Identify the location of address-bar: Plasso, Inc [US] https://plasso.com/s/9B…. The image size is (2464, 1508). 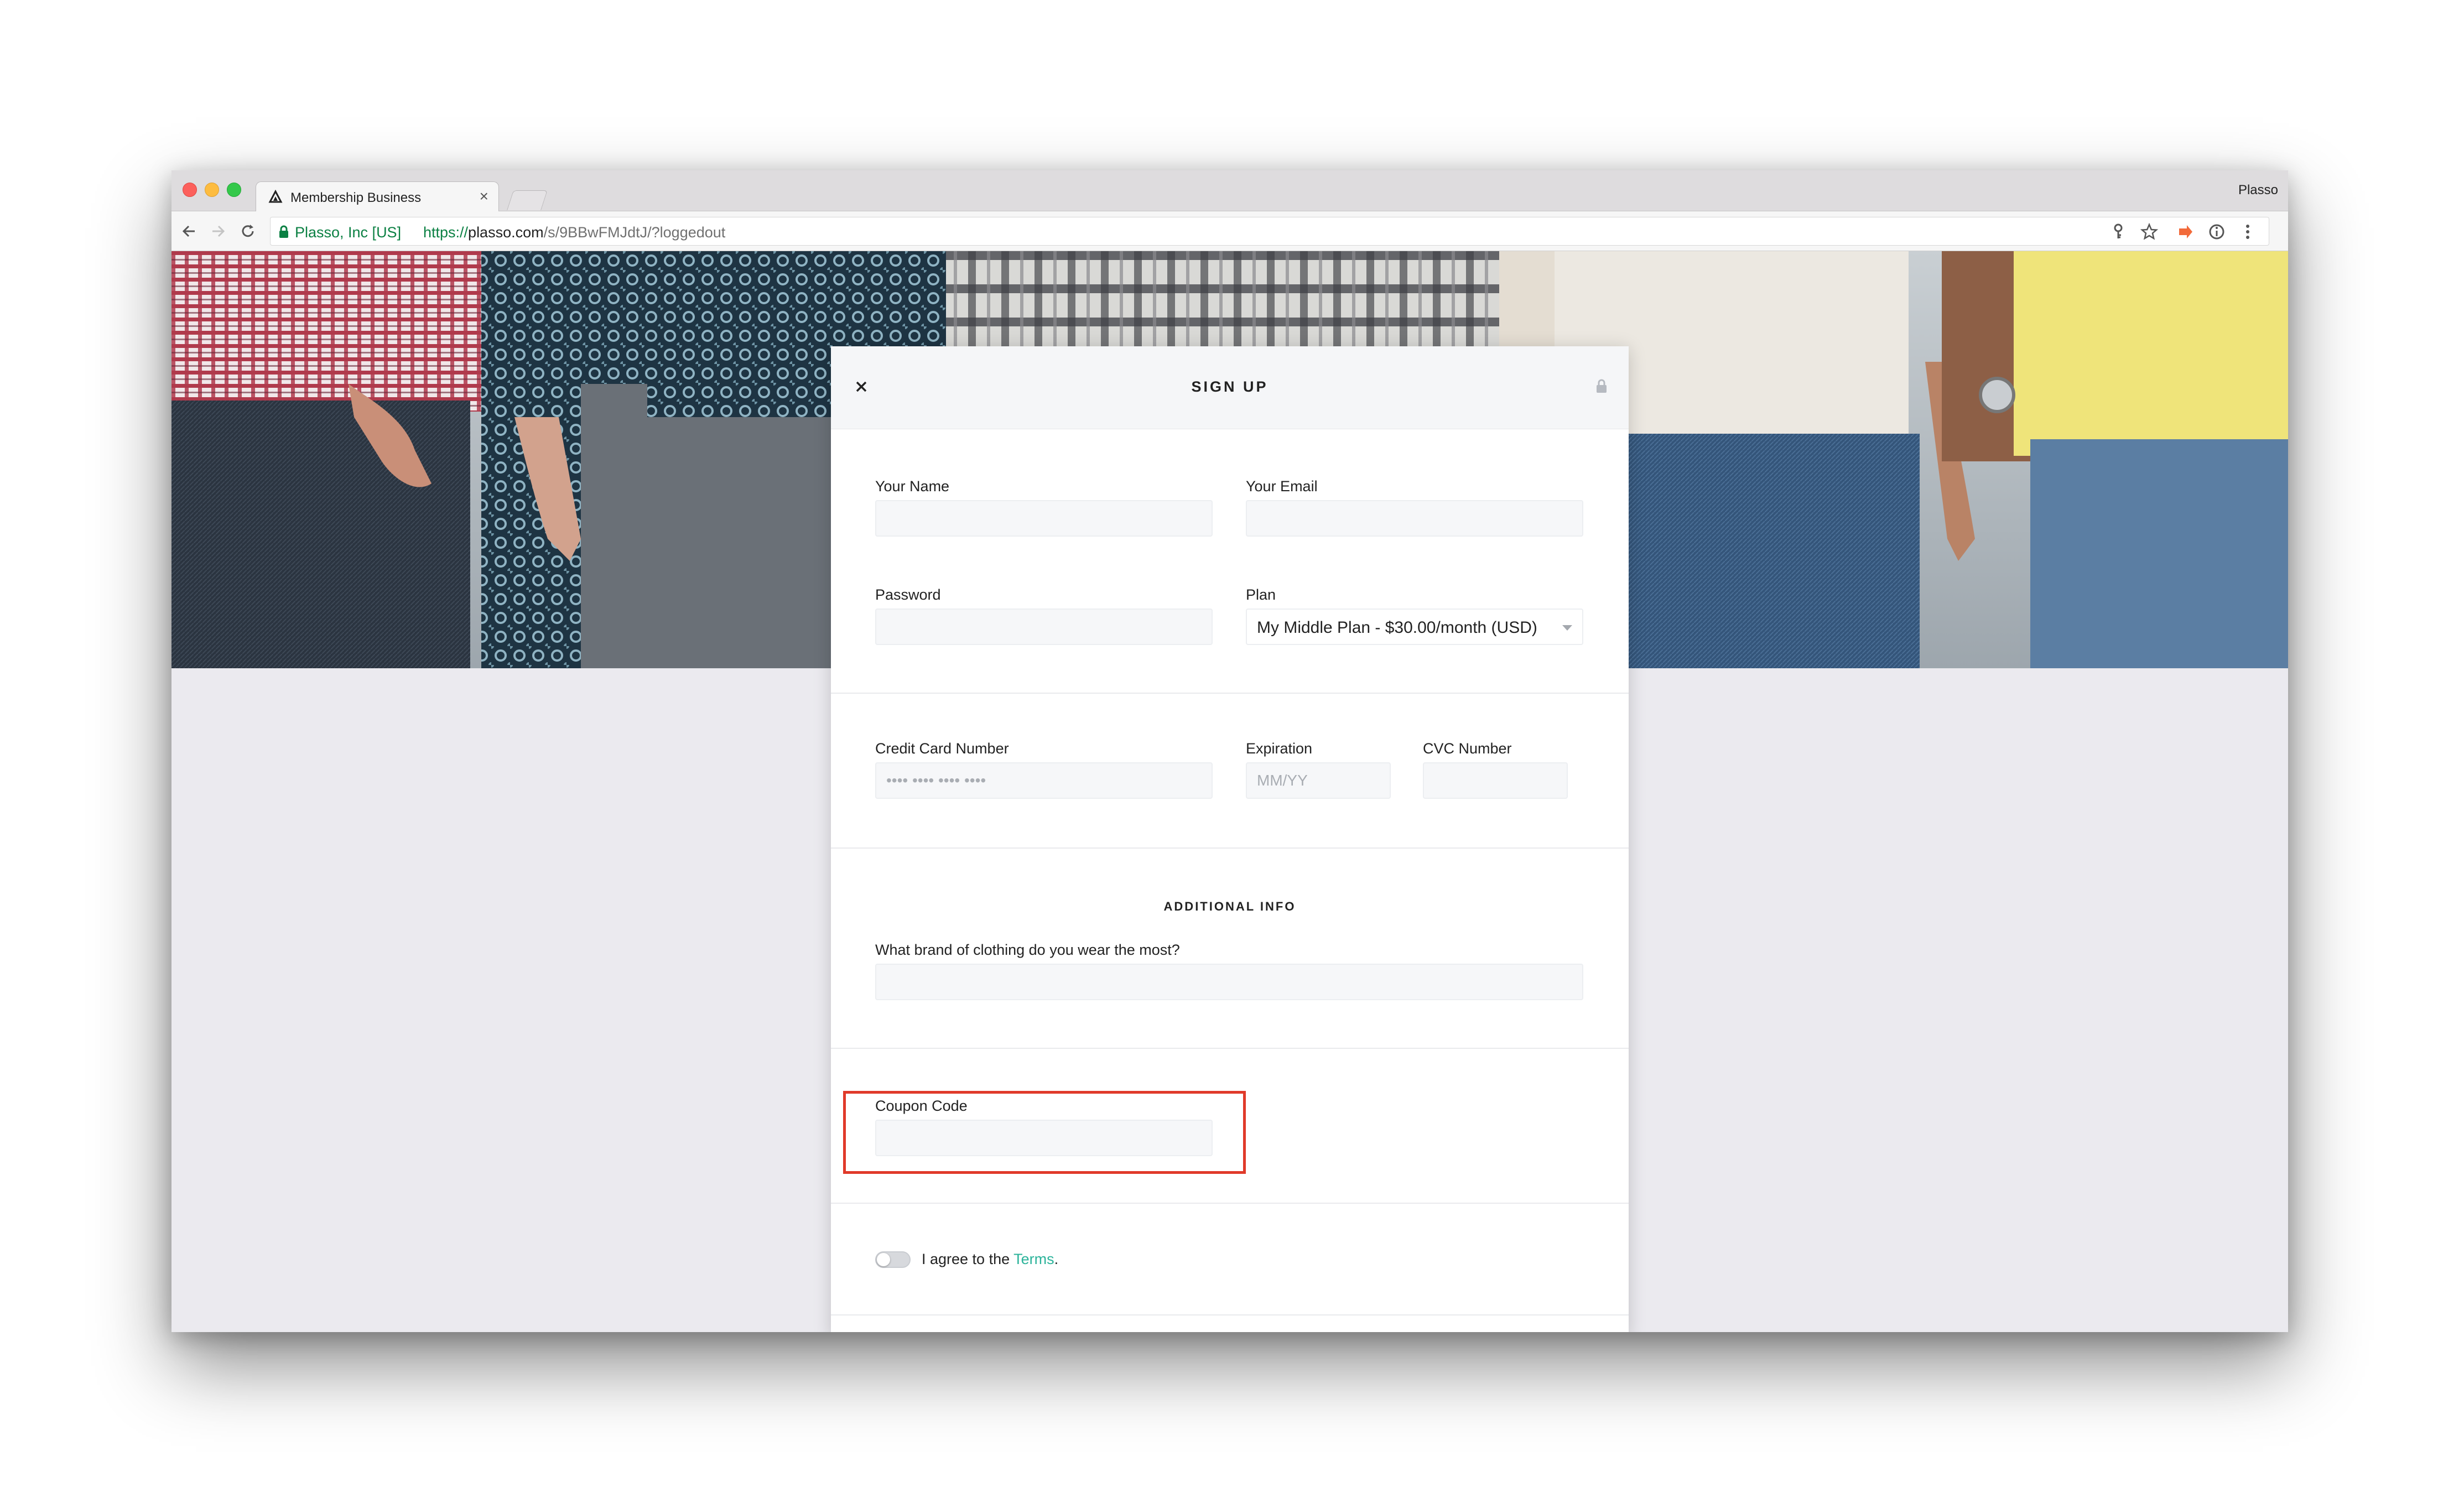
(1269, 231).